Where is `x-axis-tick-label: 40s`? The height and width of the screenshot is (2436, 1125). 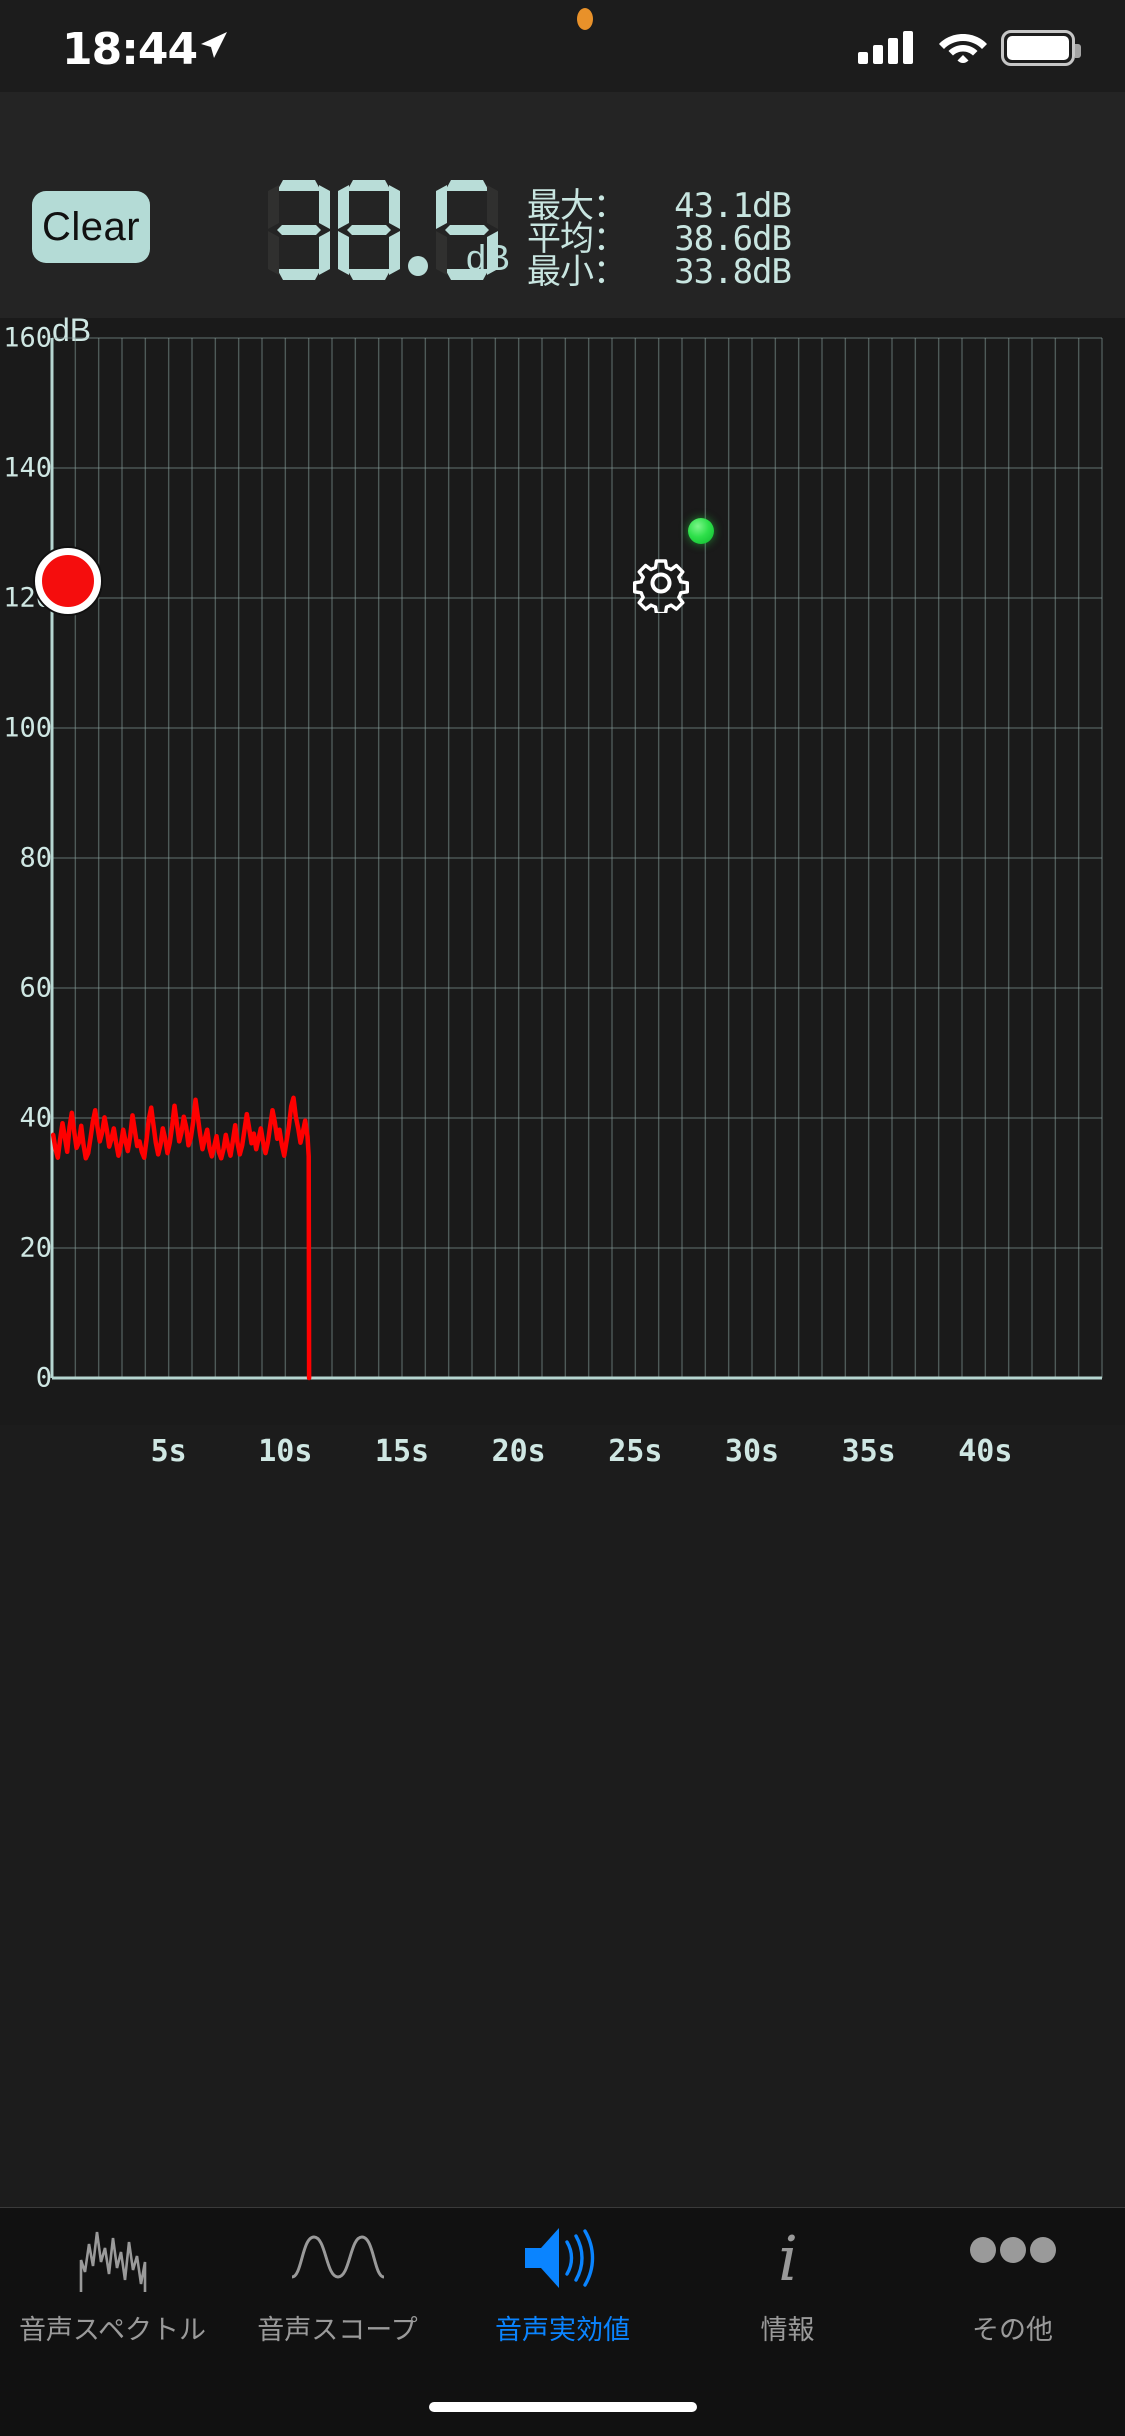 x-axis-tick-label: 40s is located at coordinates (985, 1451).